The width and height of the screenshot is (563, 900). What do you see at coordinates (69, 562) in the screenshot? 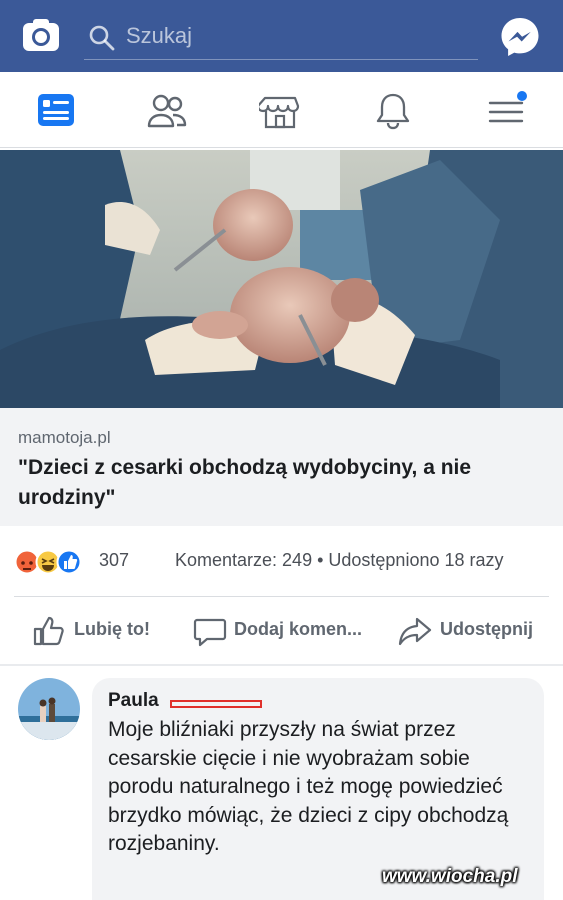
I see `like-reaction-icon` at bounding box center [69, 562].